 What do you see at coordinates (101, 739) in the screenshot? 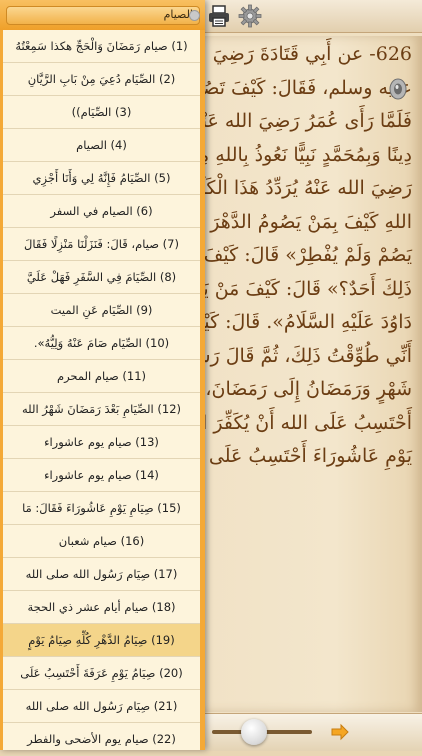
I see `list-item: (22) صيام يوم الأضحى والفطر` at bounding box center [101, 739].